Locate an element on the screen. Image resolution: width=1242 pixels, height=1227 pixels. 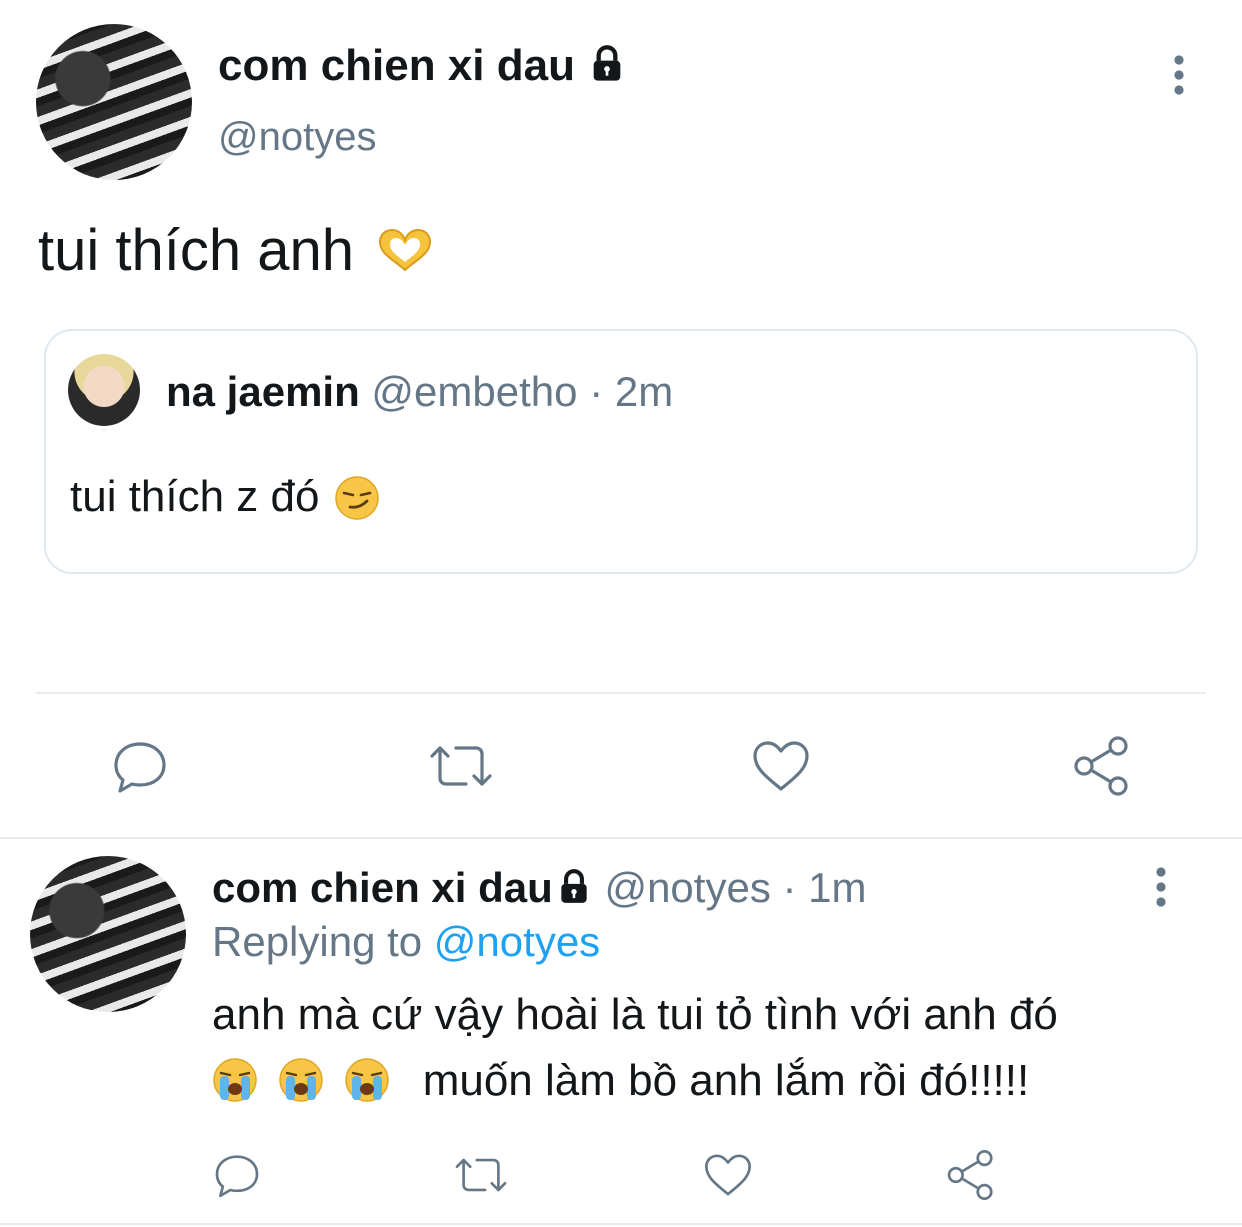
replying-to: Replying to @notyes is located at coordinates (406, 942).